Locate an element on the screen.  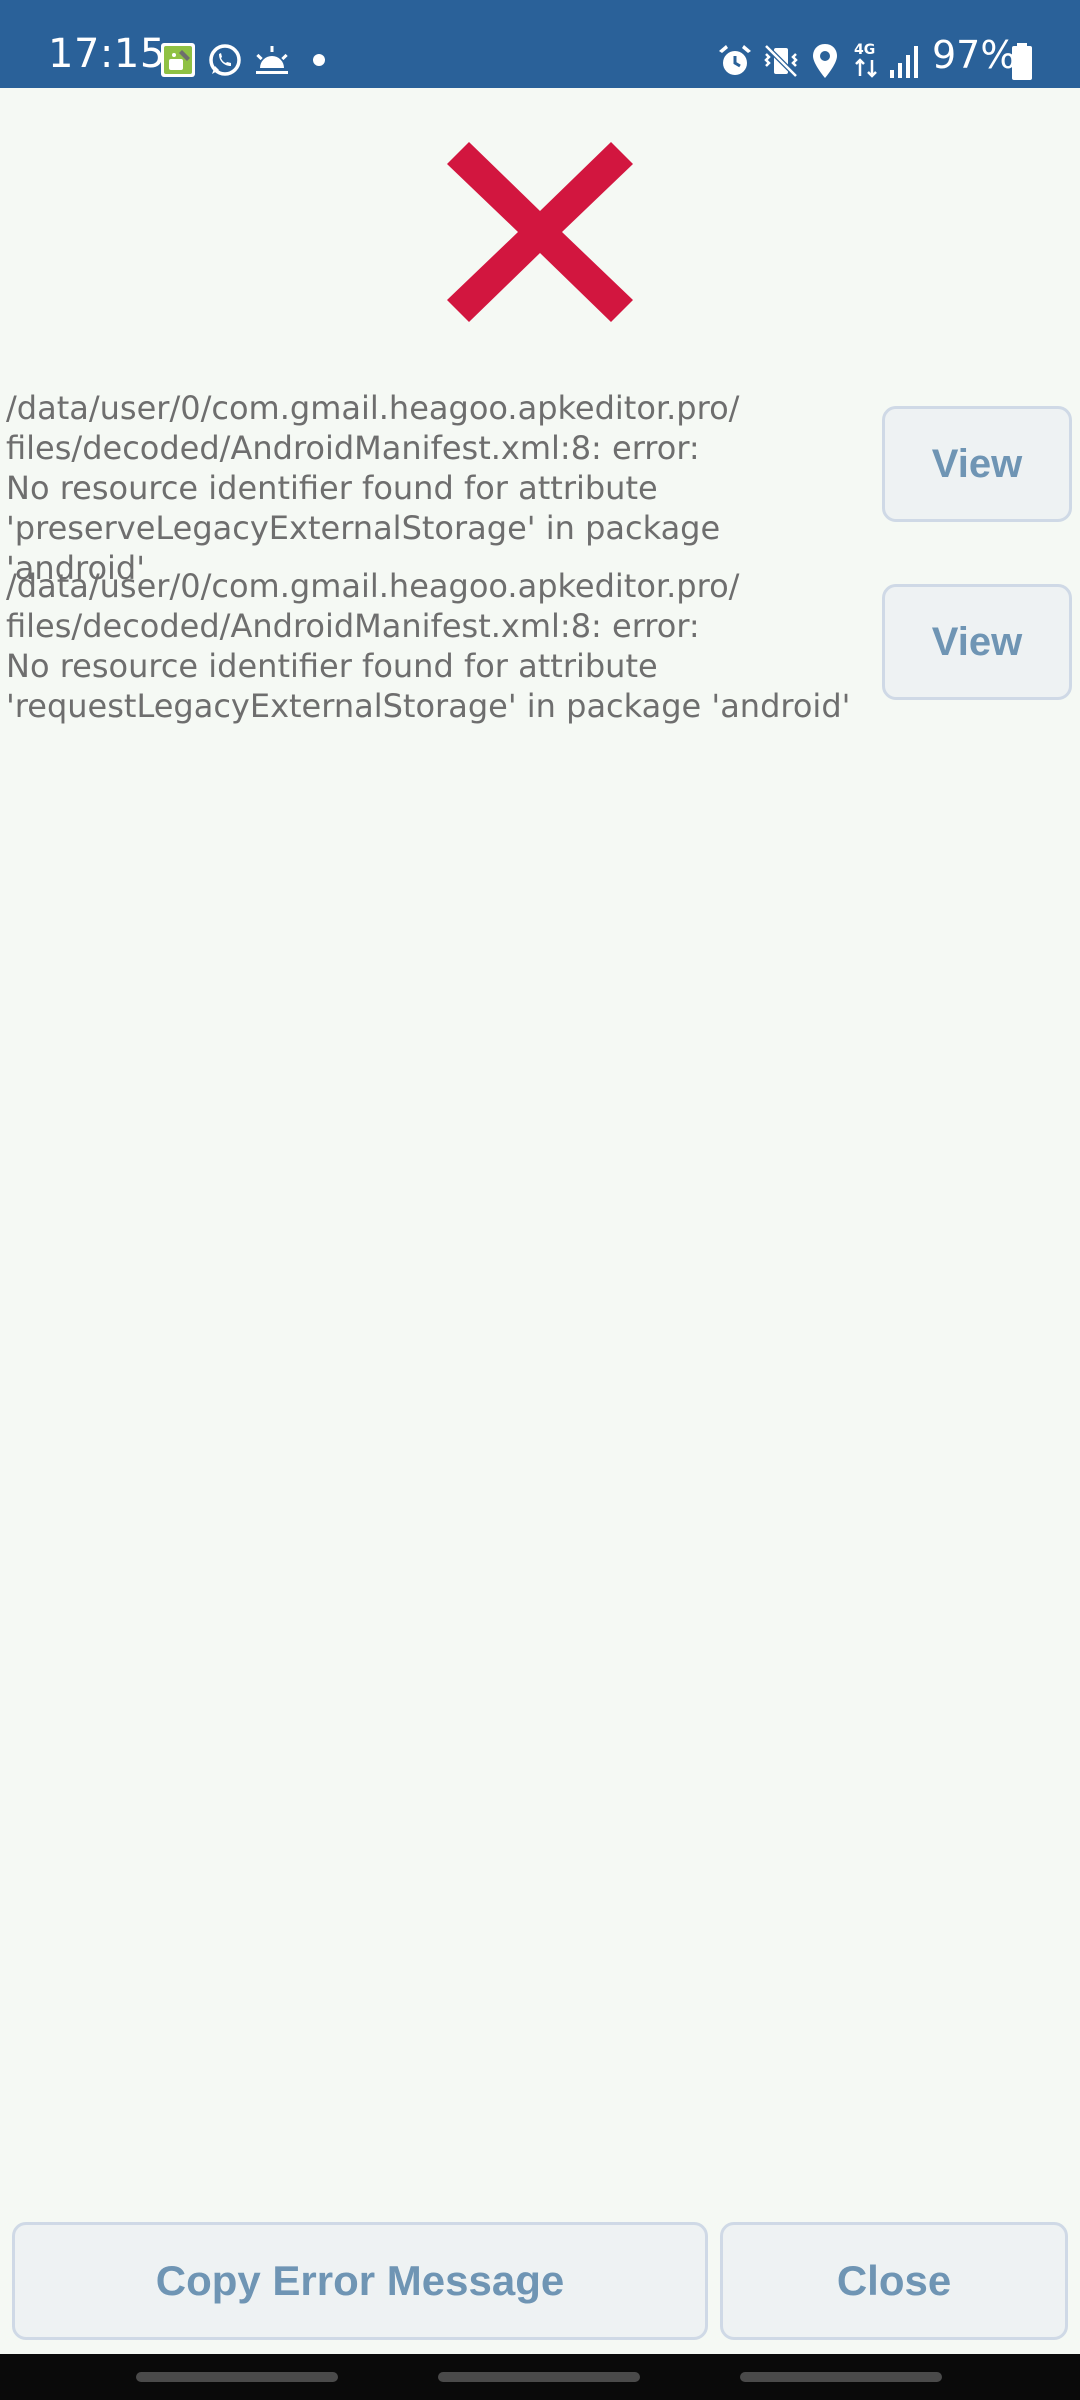
status-time: 17:15 is located at coordinates (107, 54).